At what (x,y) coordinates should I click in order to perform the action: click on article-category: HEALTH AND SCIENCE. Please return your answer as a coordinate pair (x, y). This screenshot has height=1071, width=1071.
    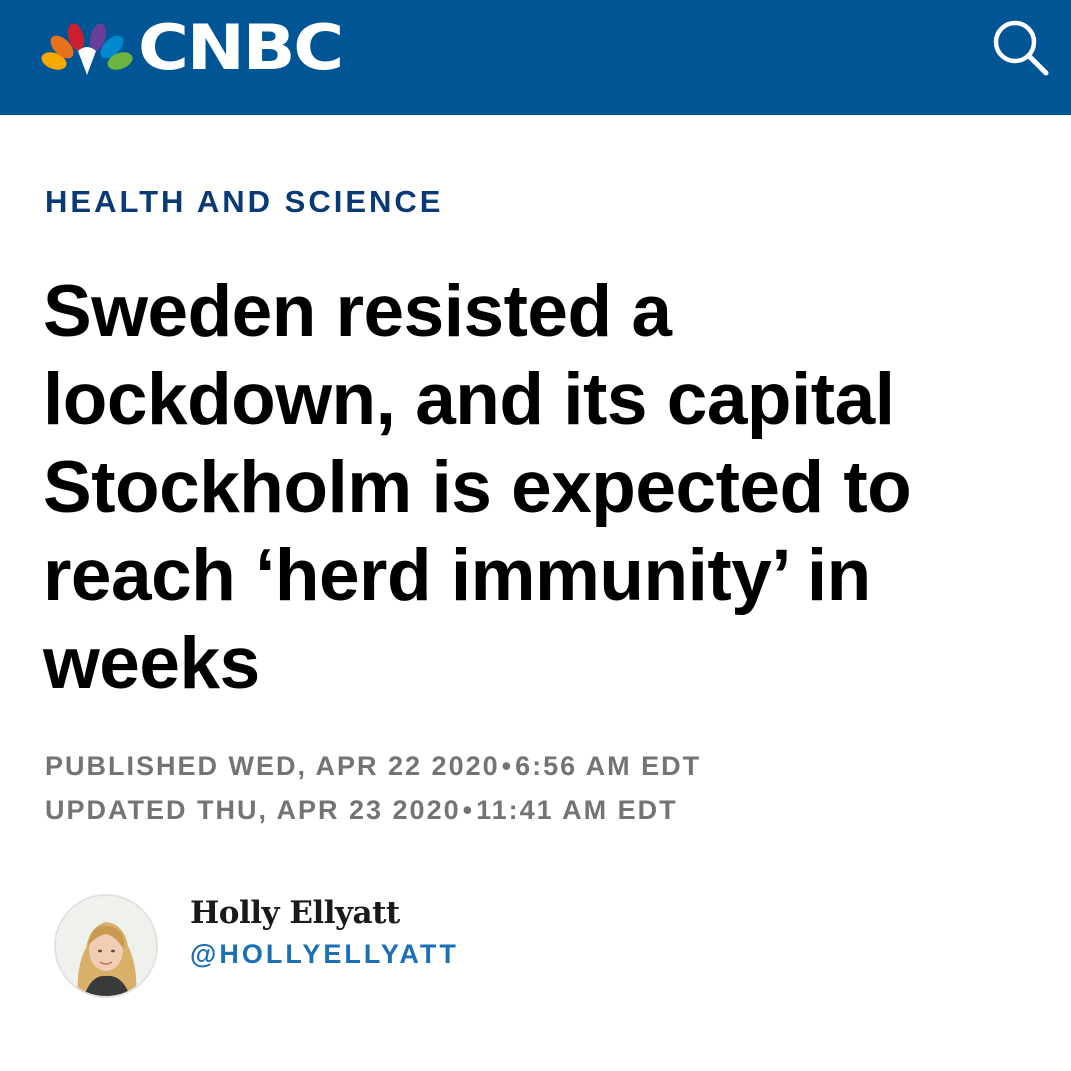
    Looking at the image, I should click on (244, 202).